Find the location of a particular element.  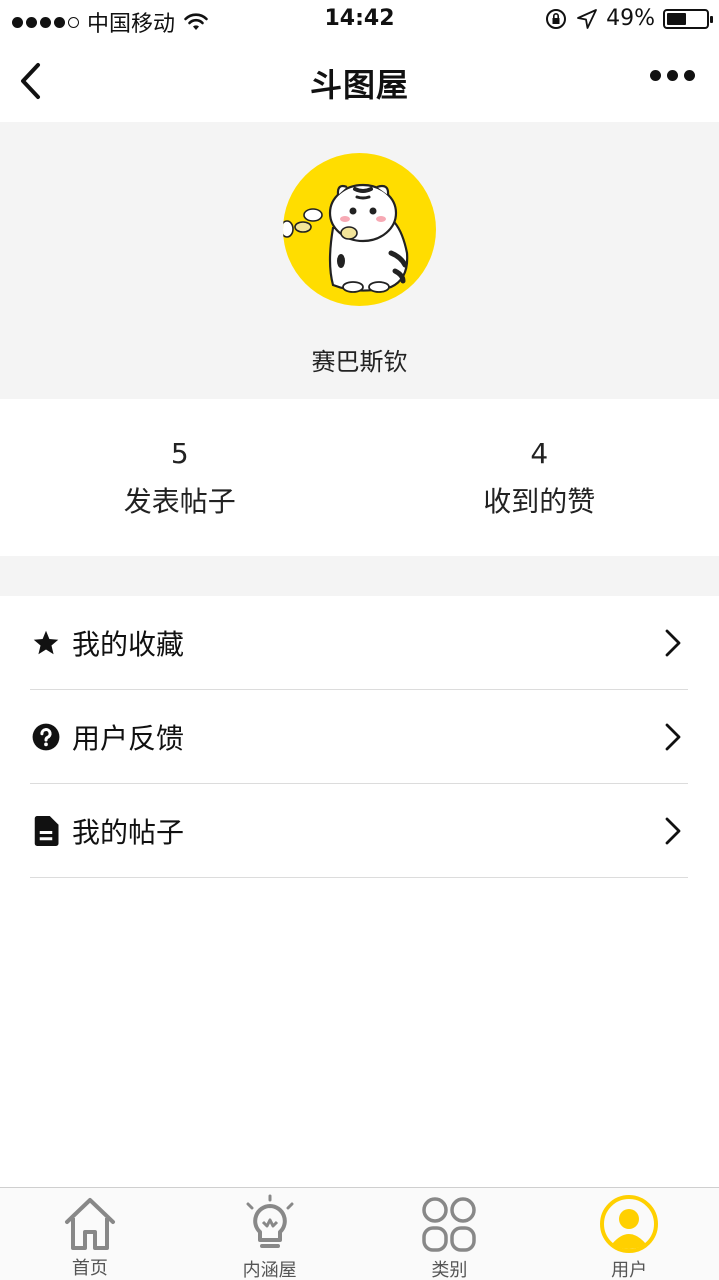

tab-label: 类别 is located at coordinates (449, 1270).